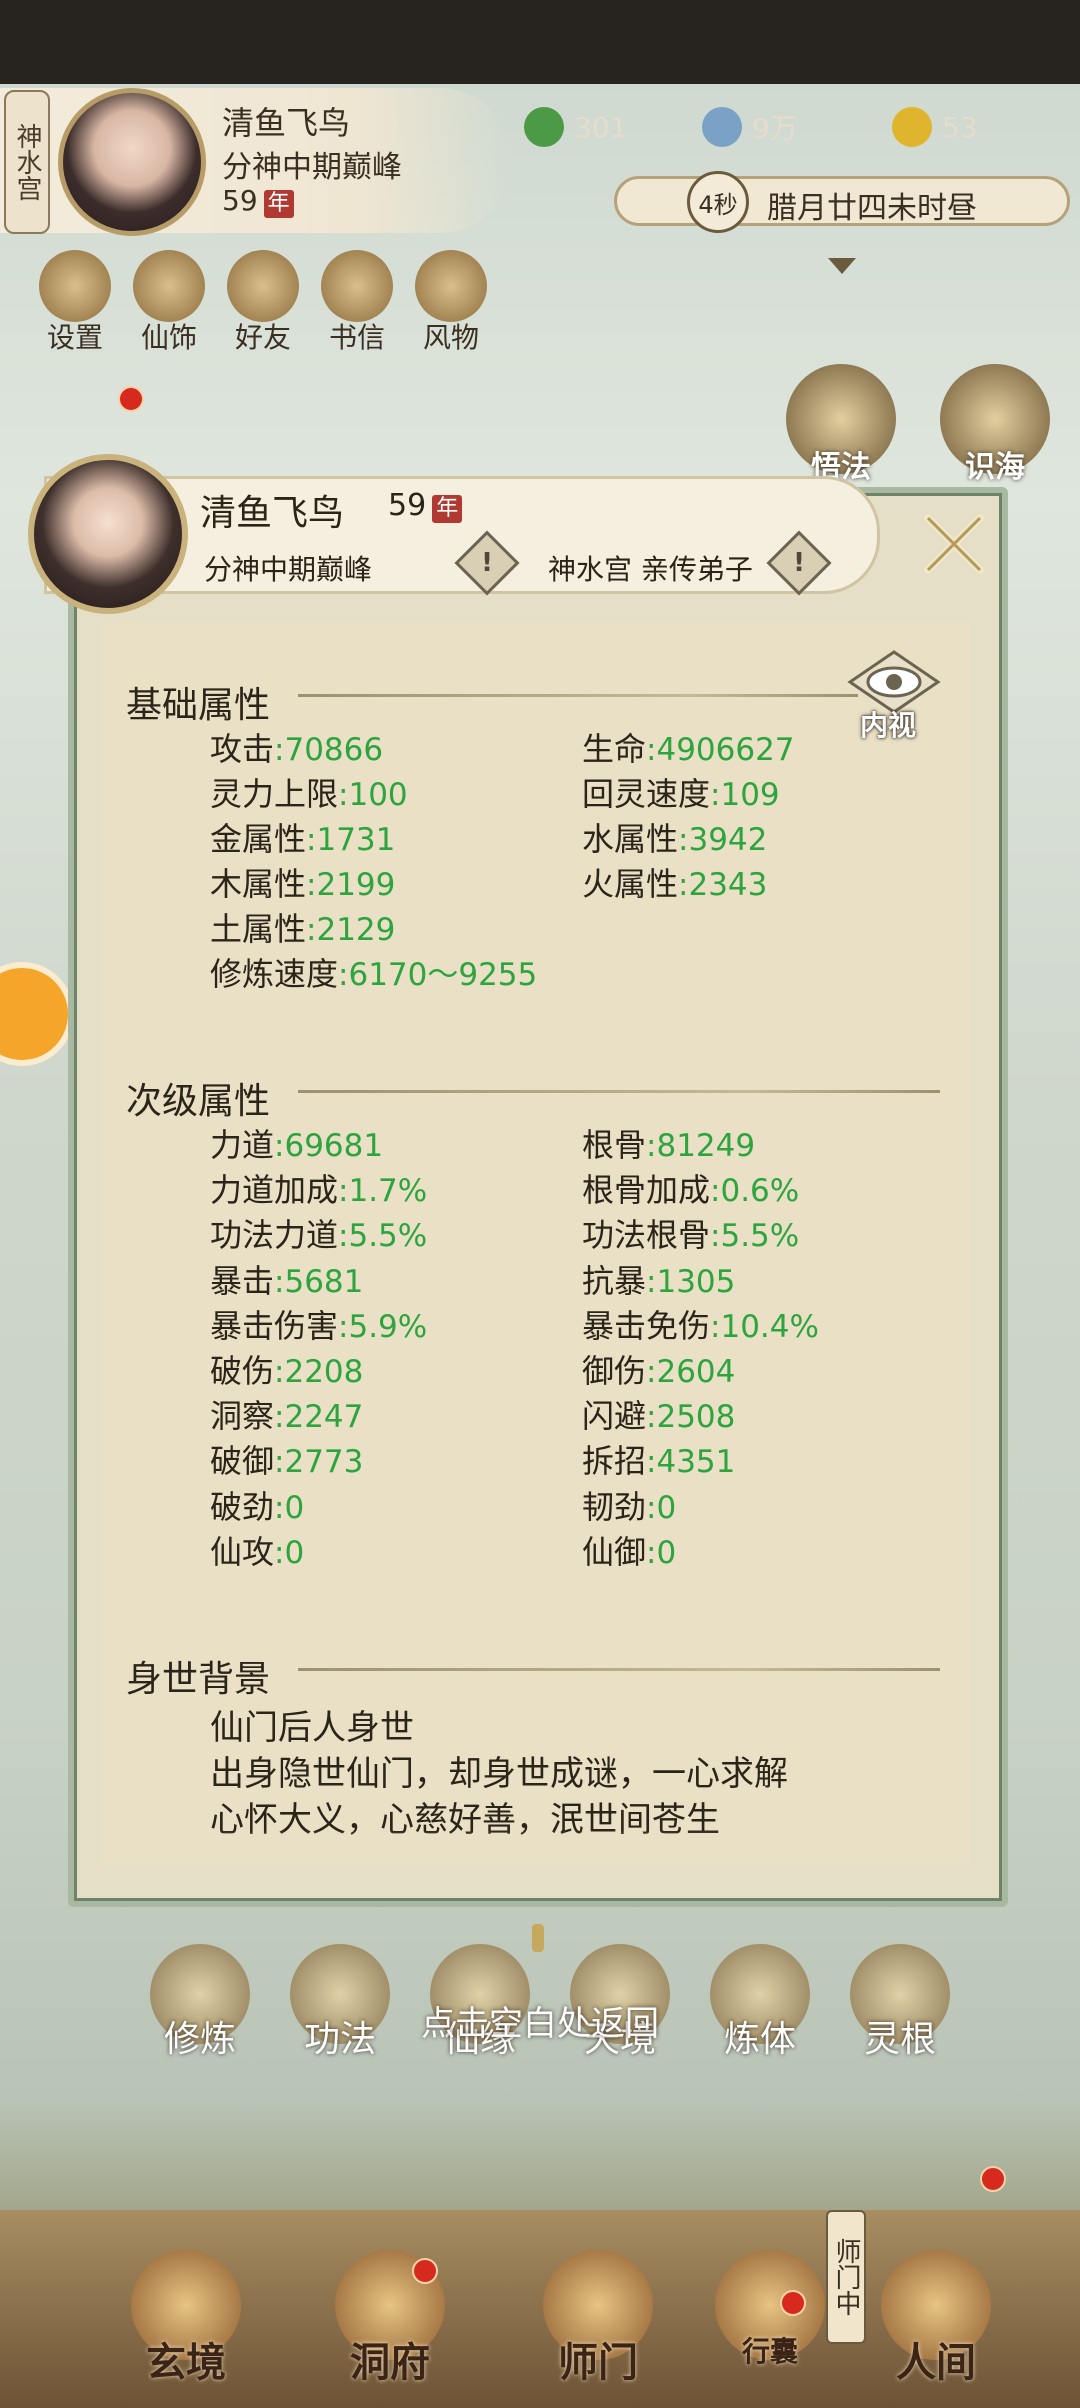 The image size is (1080, 2408). I want to click on stat-value: 10.4%, so click(769, 1326).